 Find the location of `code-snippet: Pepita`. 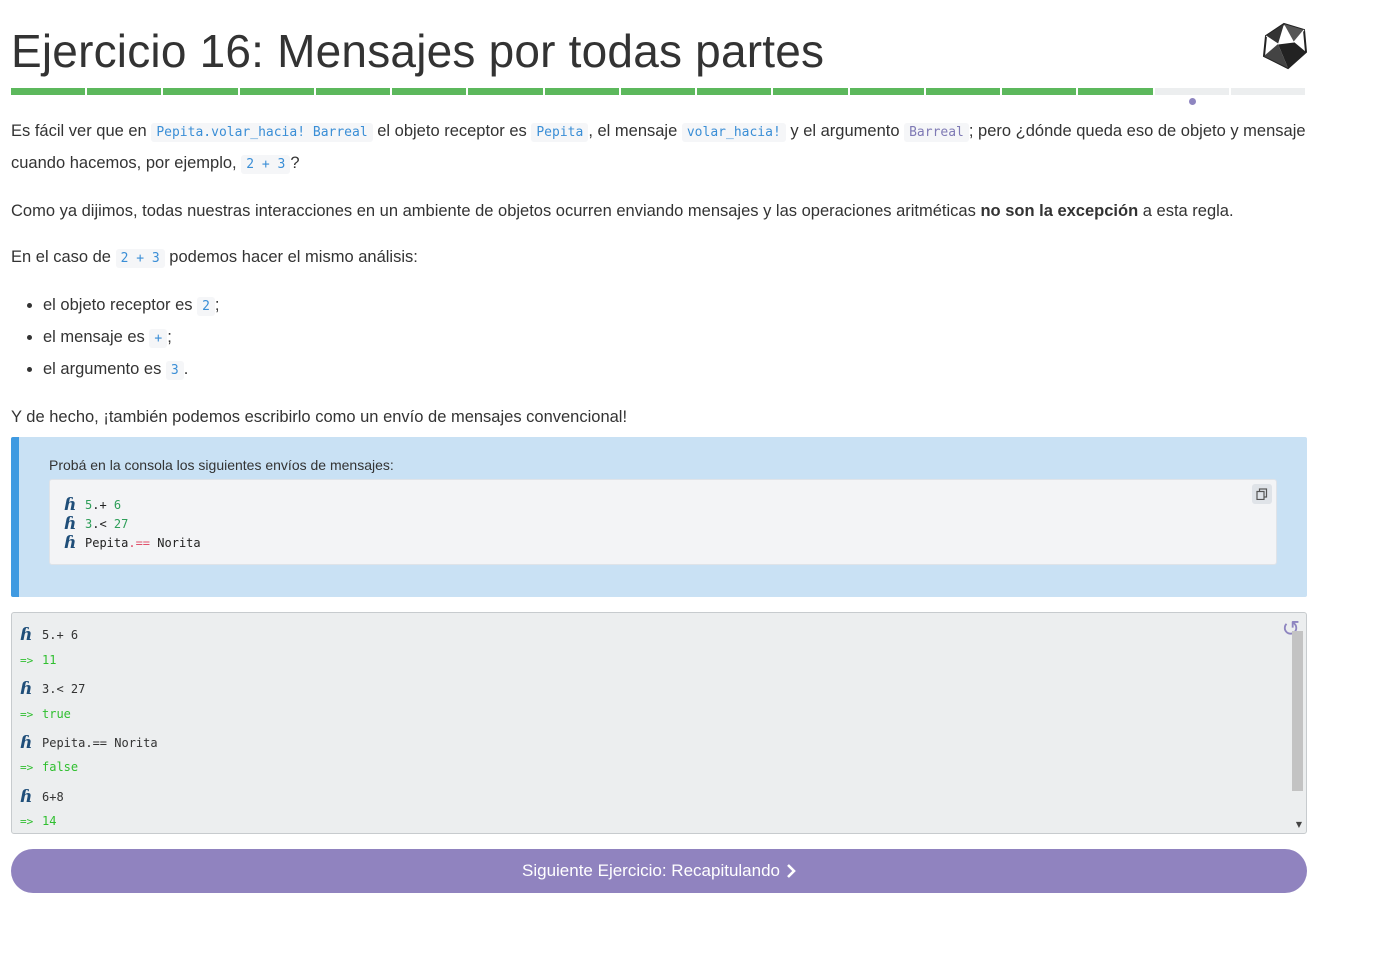

code-snippet: Pepita is located at coordinates (560, 132).